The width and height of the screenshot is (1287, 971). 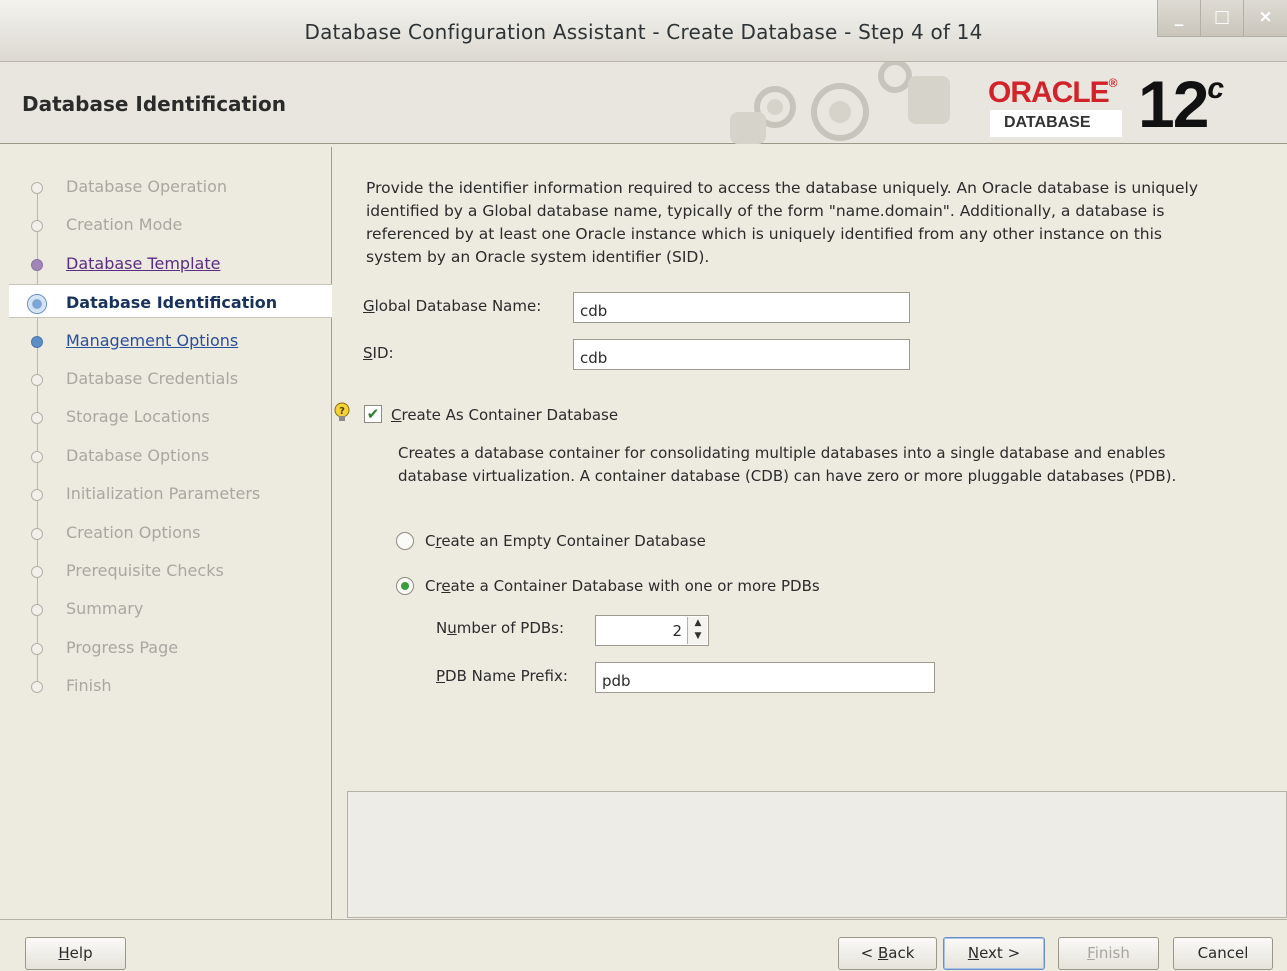 What do you see at coordinates (652, 630) in the screenshot?
I see `num-pdbs-spinner: 2 ▲ ▼` at bounding box center [652, 630].